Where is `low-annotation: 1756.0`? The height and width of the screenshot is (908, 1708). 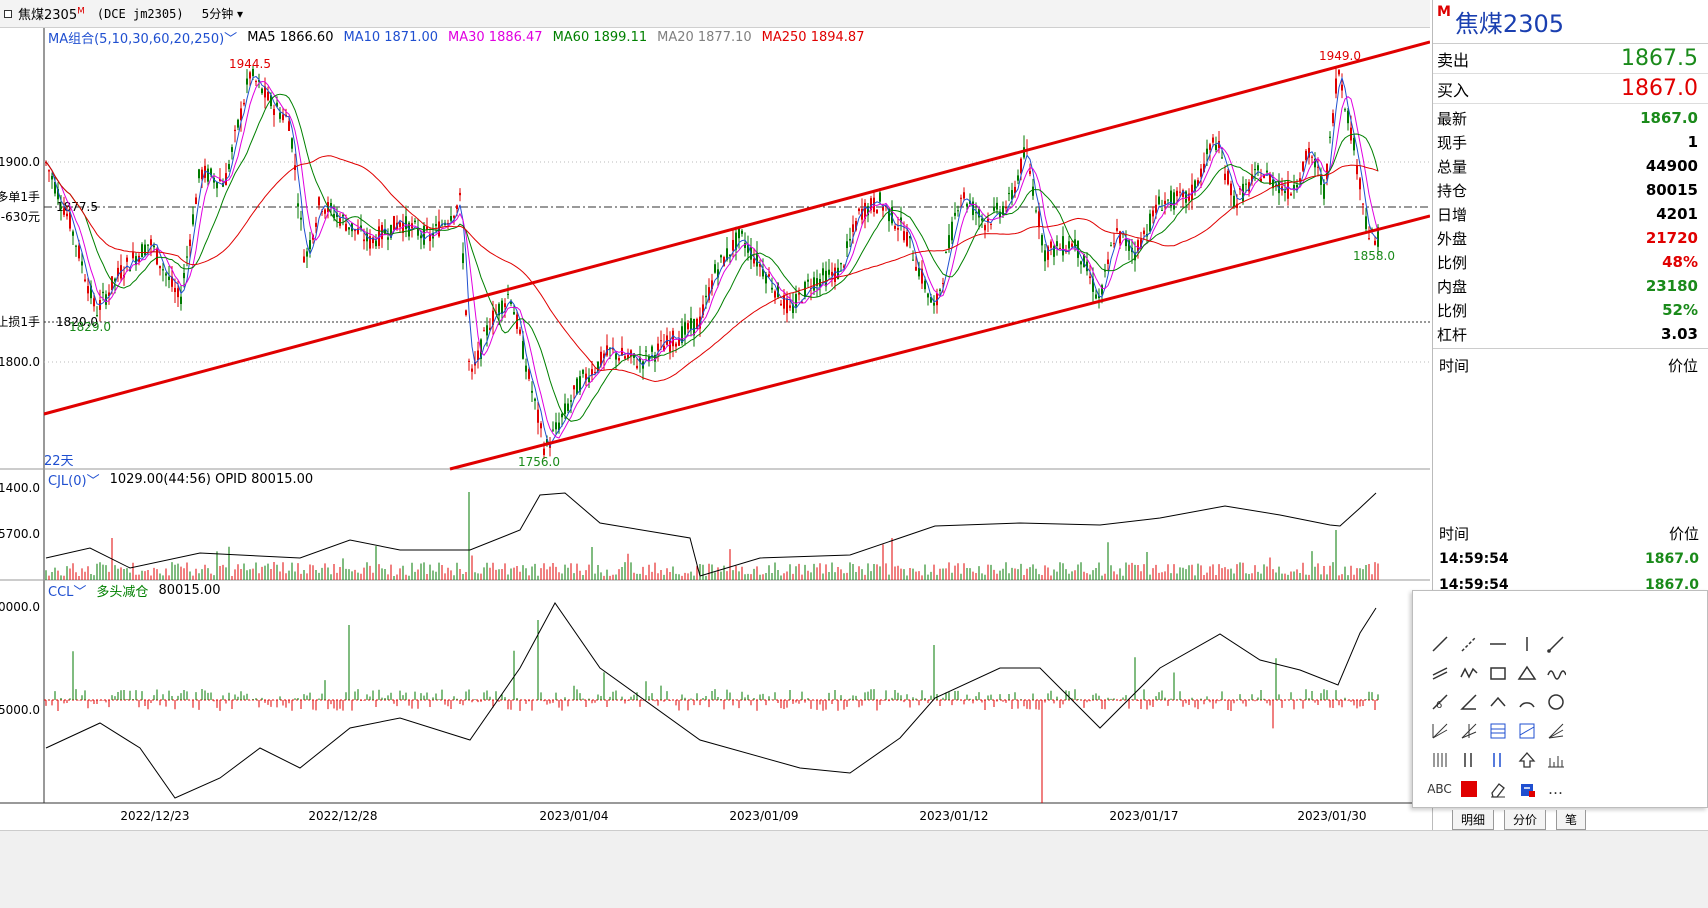 low-annotation: 1756.0 is located at coordinates (539, 462).